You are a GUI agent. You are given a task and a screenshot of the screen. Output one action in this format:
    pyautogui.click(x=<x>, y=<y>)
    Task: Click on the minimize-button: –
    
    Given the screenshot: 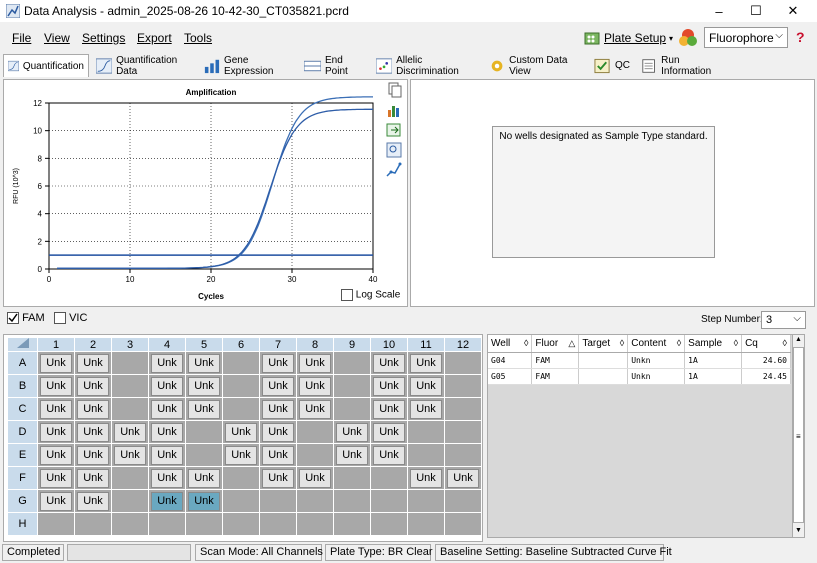 What is the action you would take?
    pyautogui.click(x=719, y=11)
    